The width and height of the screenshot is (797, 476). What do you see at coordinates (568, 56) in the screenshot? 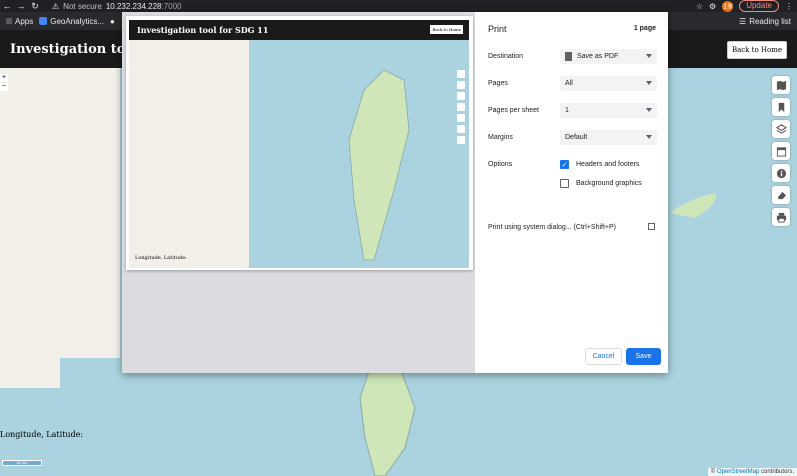
I see `file-icon` at bounding box center [568, 56].